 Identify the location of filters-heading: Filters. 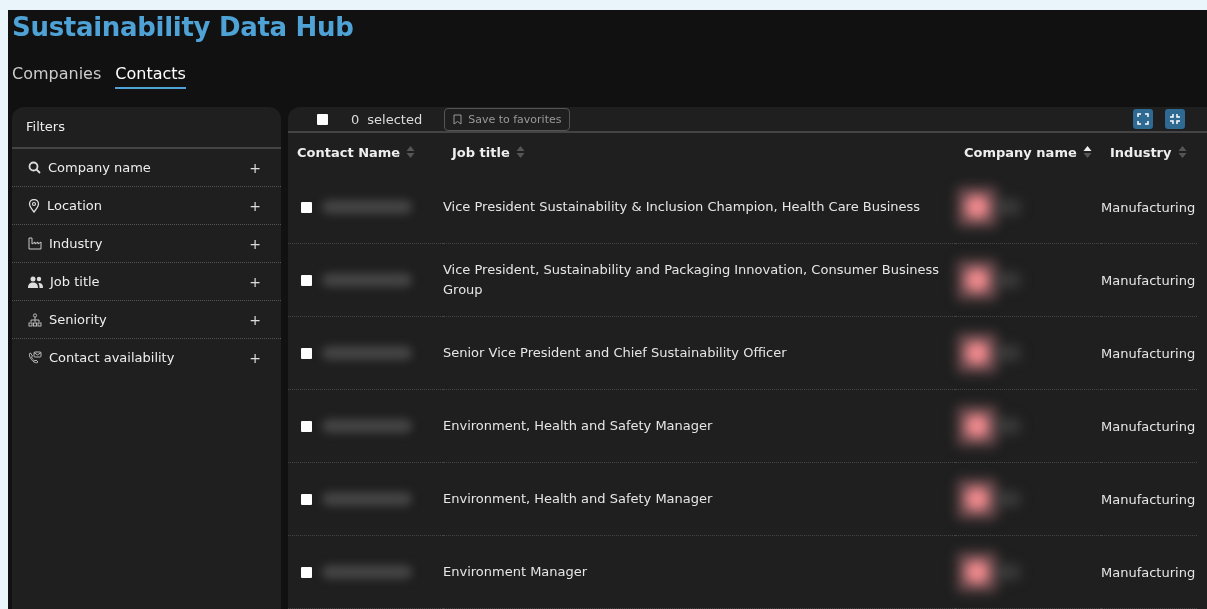
(146, 128).